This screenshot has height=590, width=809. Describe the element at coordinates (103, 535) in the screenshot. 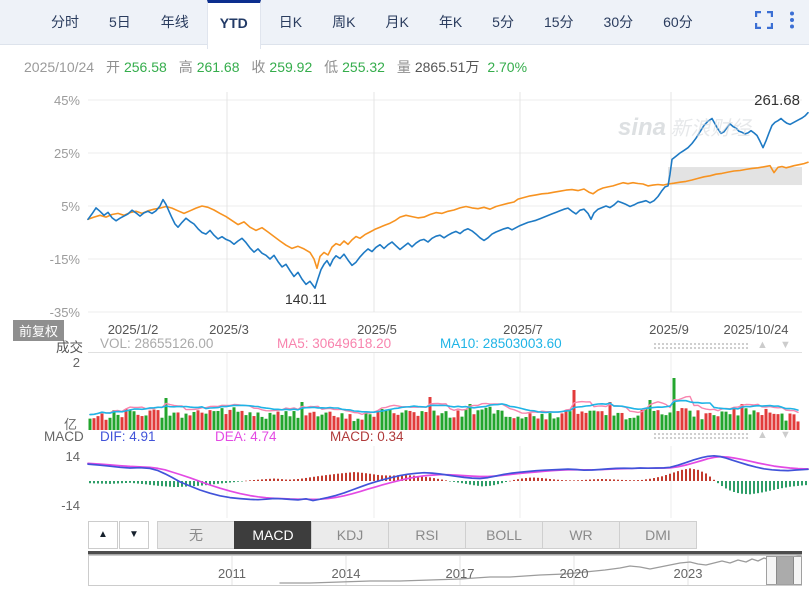

I see `indicator-up-button: ▲` at that location.